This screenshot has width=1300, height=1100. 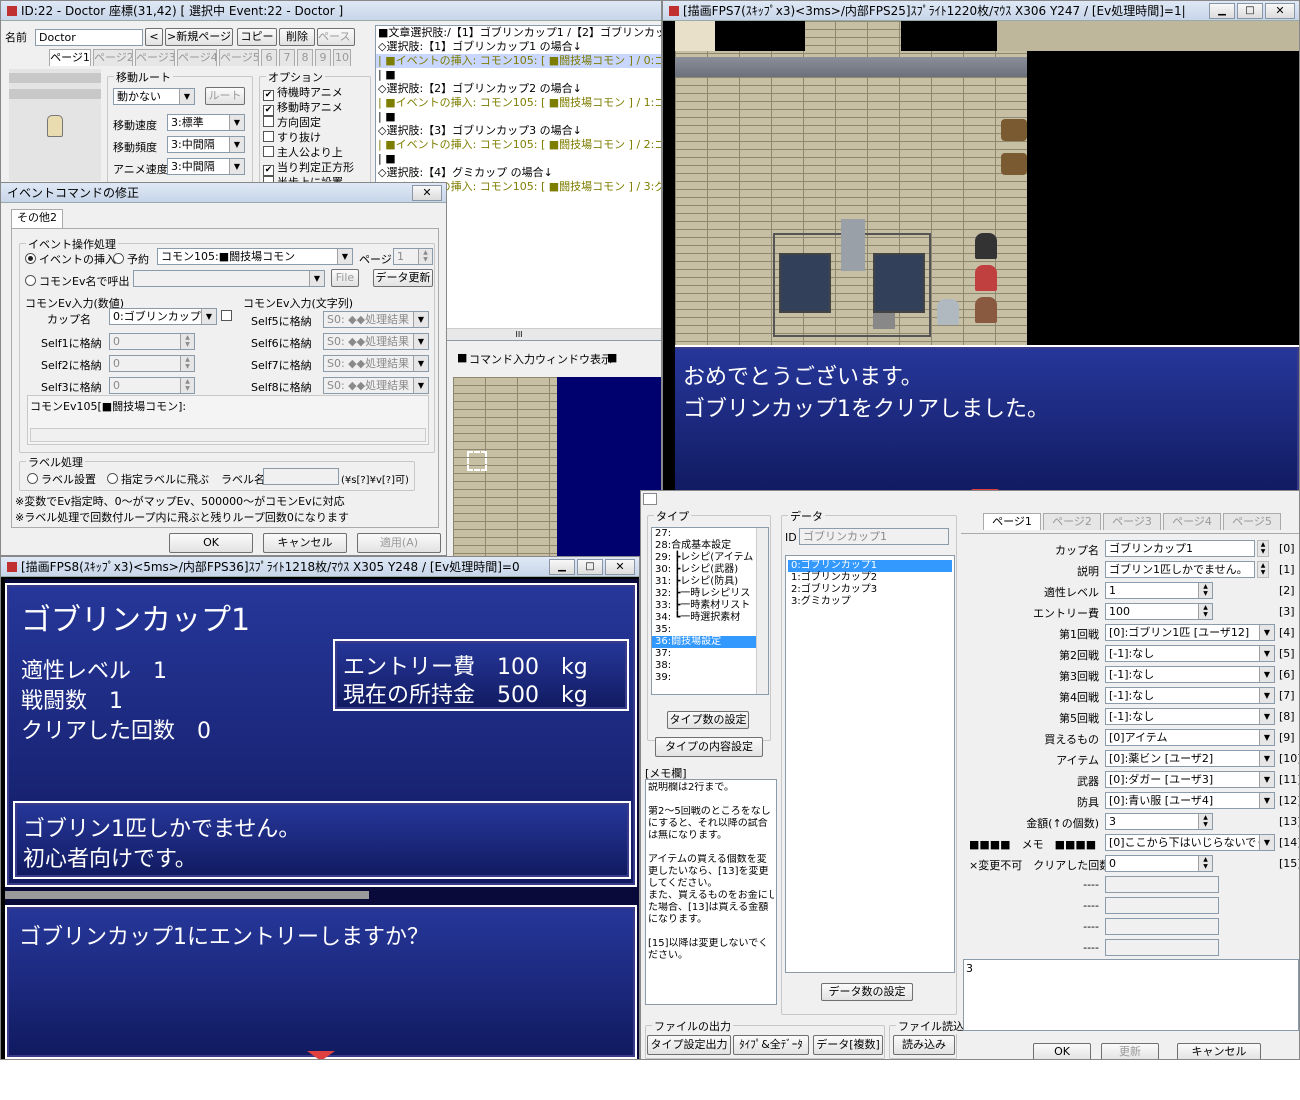 I want to click on type-list-item: 31: ┣レシピ(防具), so click(x=704, y=582).